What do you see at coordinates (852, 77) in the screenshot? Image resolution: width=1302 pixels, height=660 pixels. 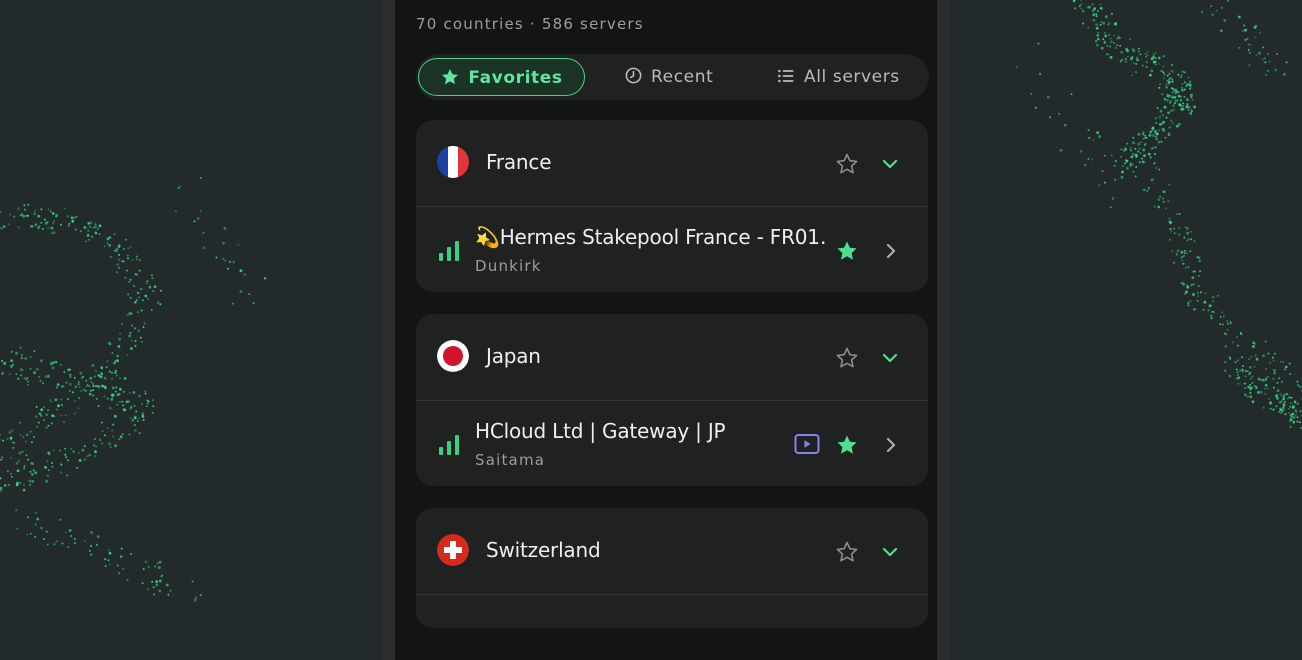 I see `tab-all-servers-label: All servers` at bounding box center [852, 77].